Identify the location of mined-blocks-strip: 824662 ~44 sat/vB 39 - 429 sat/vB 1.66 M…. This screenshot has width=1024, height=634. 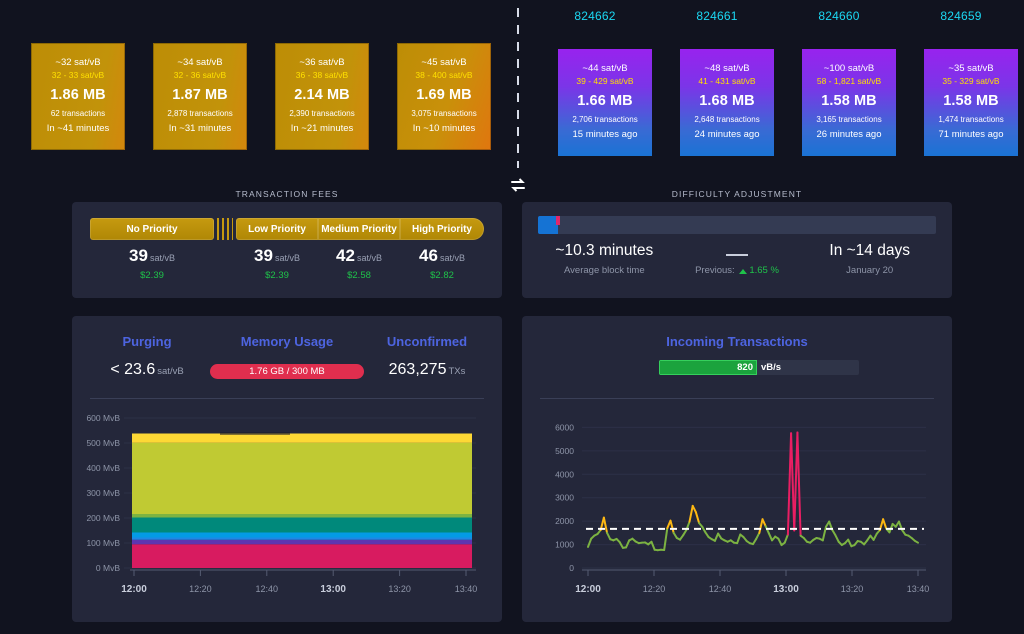
(779, 82).